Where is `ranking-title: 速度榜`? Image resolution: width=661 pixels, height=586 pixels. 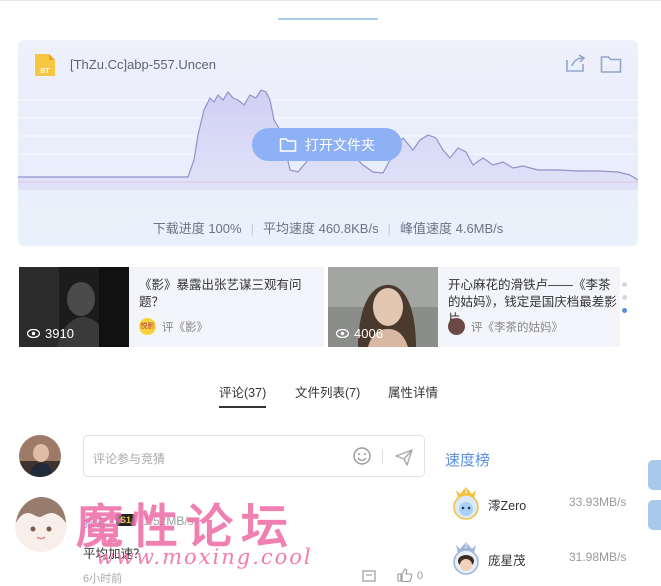 ranking-title: 速度榜 is located at coordinates (468, 460).